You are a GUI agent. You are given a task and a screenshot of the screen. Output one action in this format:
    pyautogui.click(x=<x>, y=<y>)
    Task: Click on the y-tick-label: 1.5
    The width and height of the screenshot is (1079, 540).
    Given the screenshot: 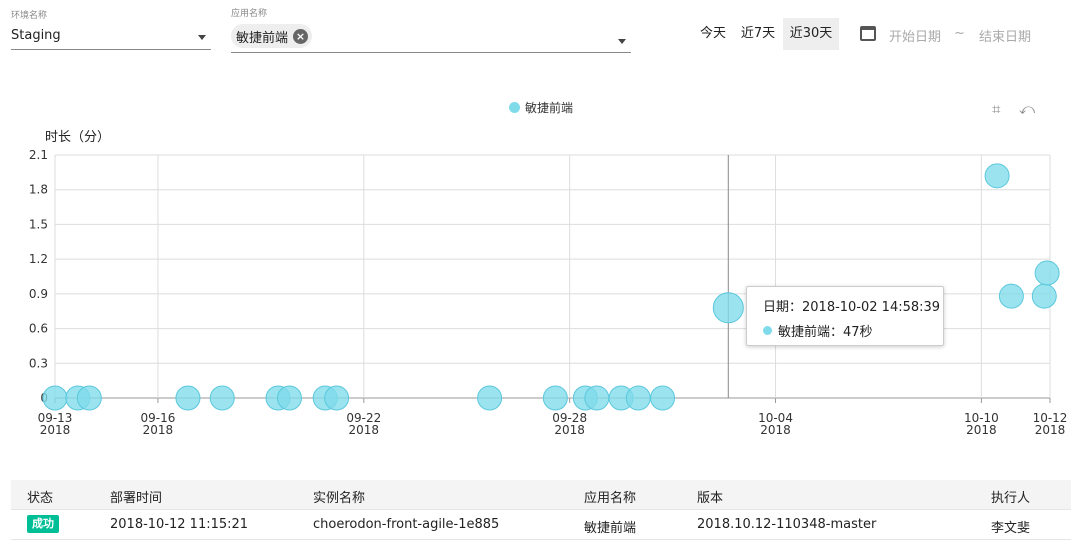 What is the action you would take?
    pyautogui.click(x=38, y=224)
    